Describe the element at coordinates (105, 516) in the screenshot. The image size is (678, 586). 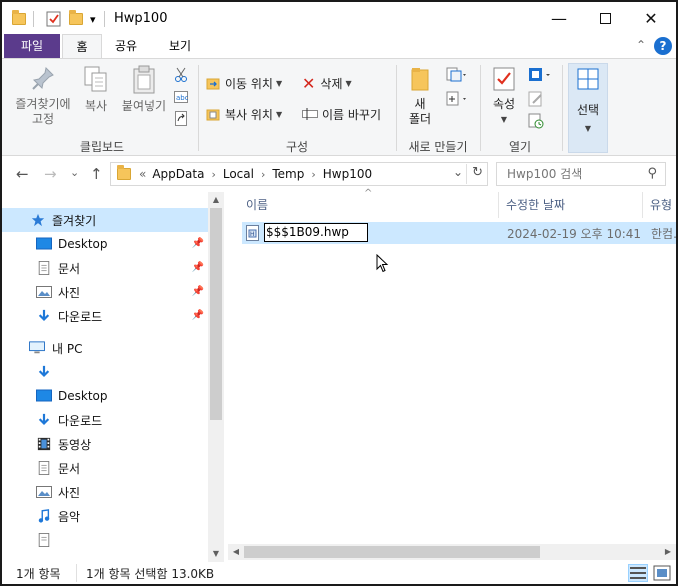
I see `sidebar-item-music: 음악` at that location.